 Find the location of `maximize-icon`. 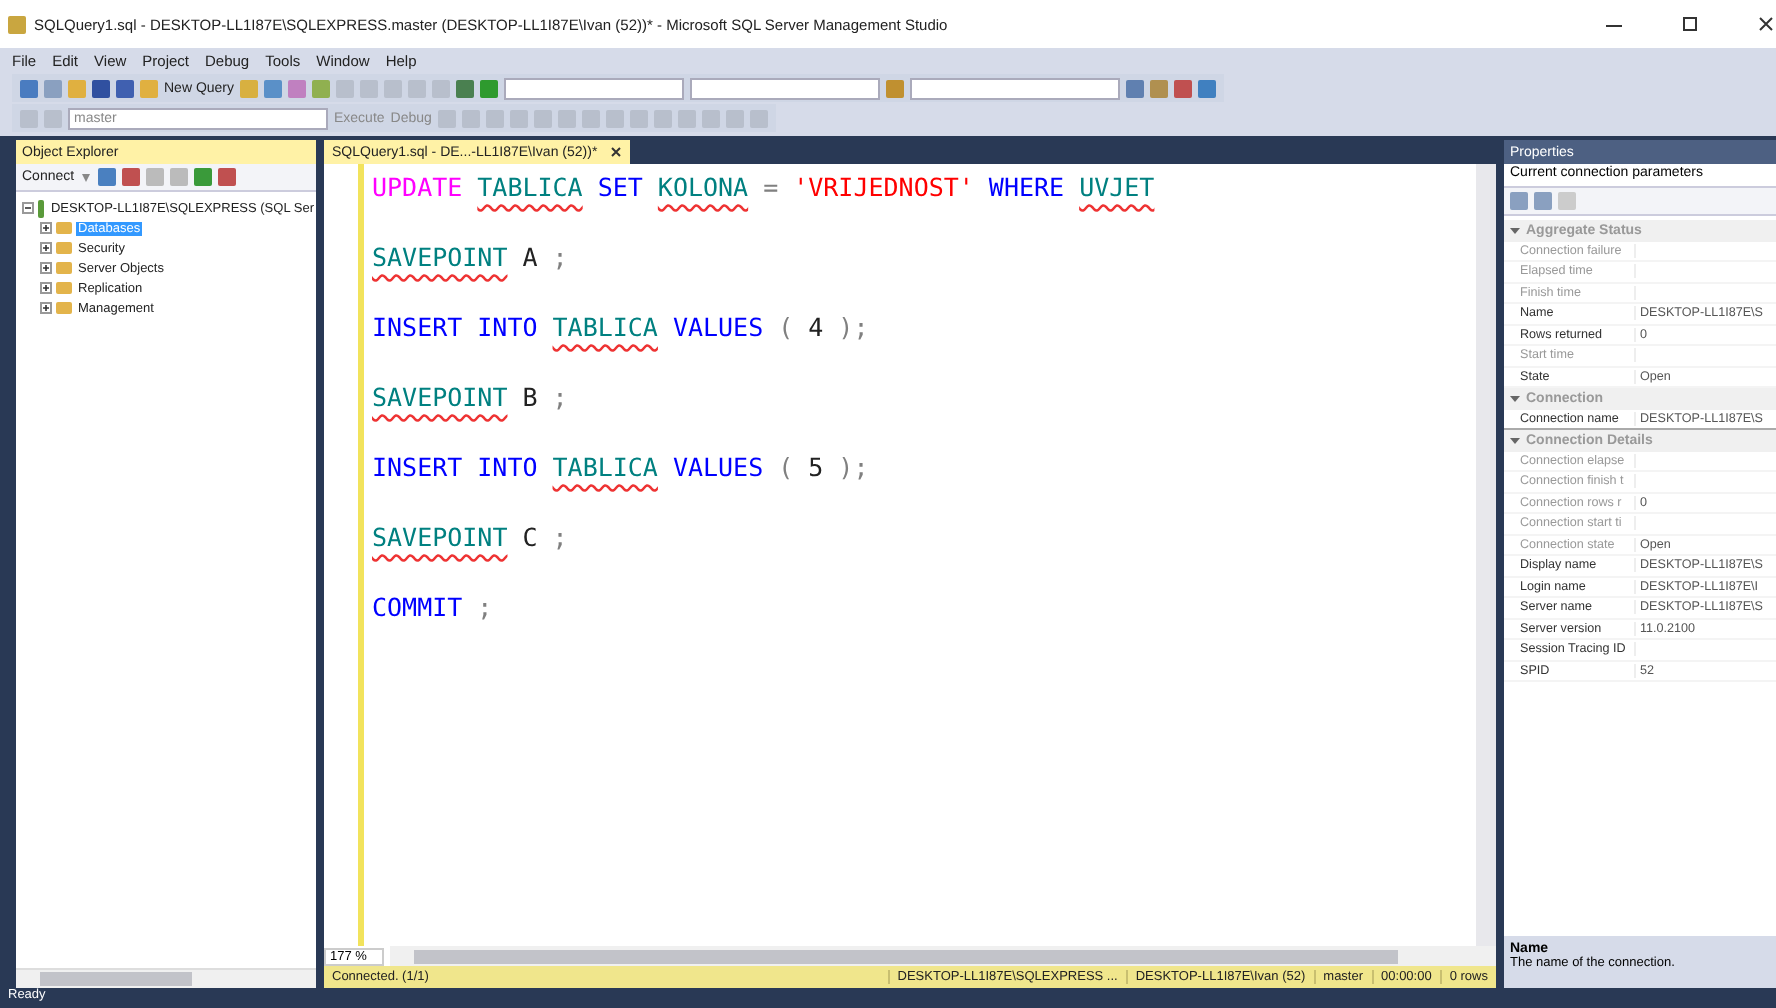

maximize-icon is located at coordinates (1690, 24).